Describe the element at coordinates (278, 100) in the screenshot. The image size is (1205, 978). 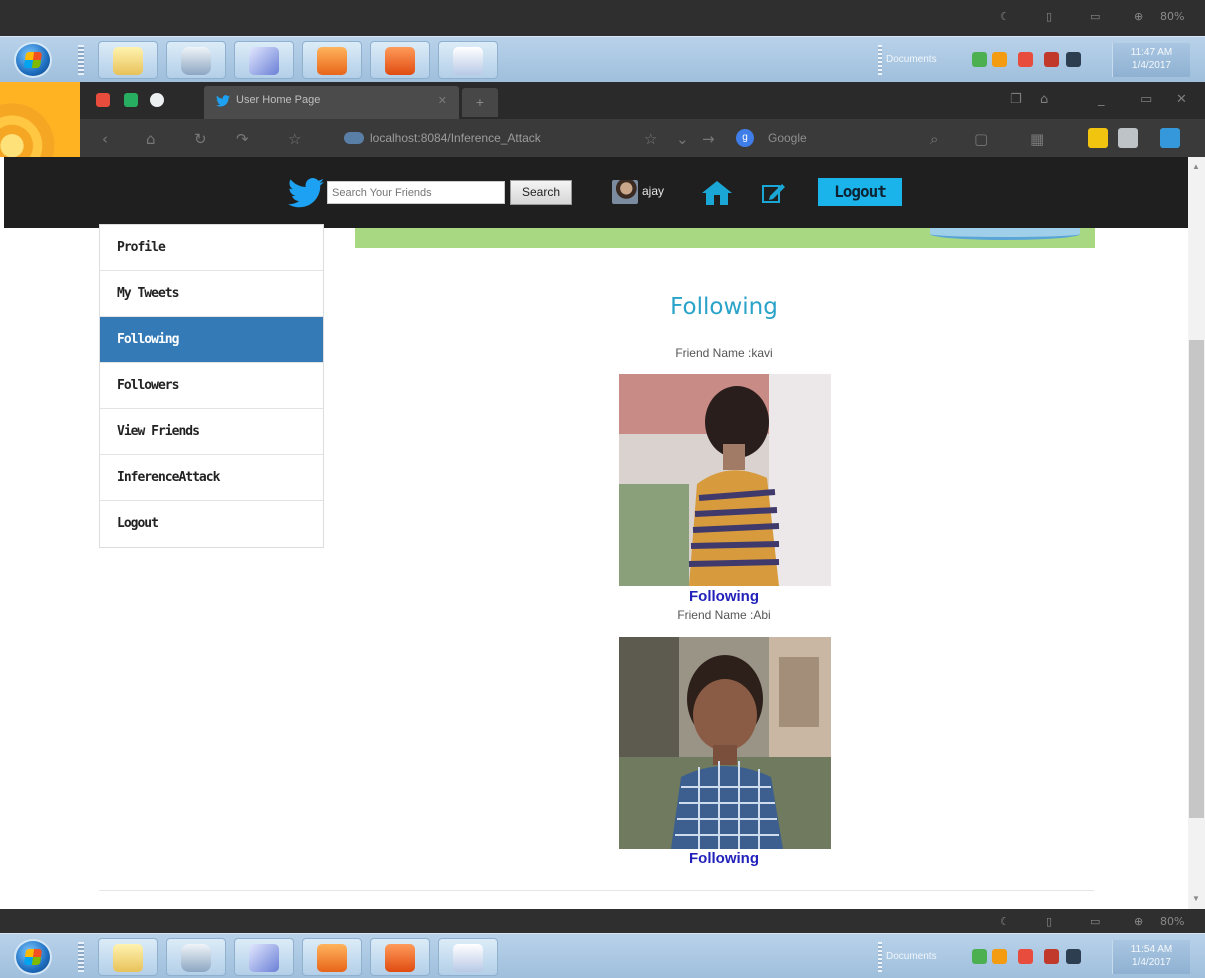
I see `tab-title: User Home Page` at that location.